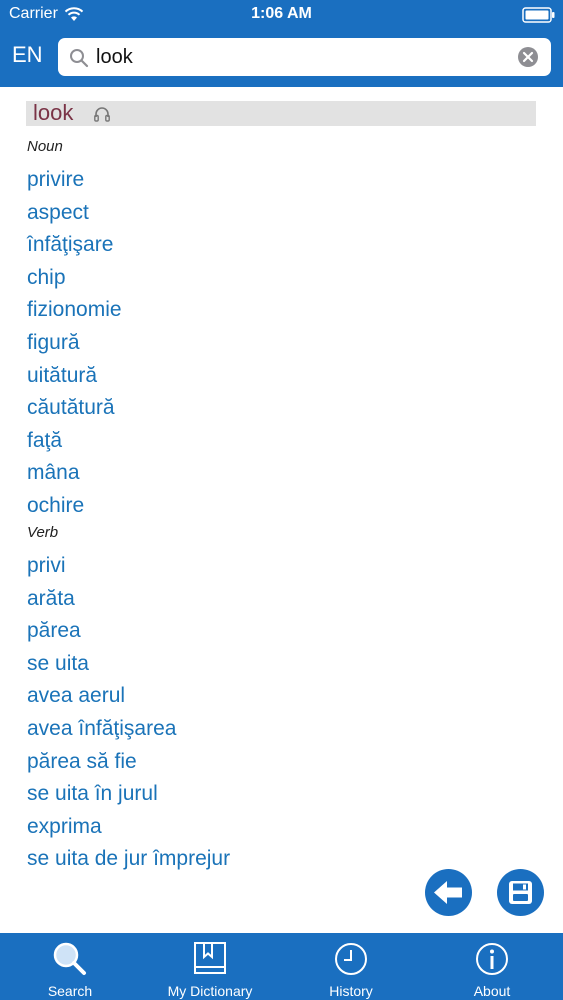  What do you see at coordinates (76, 696) in the screenshot?
I see `translation-item: avea aerul` at bounding box center [76, 696].